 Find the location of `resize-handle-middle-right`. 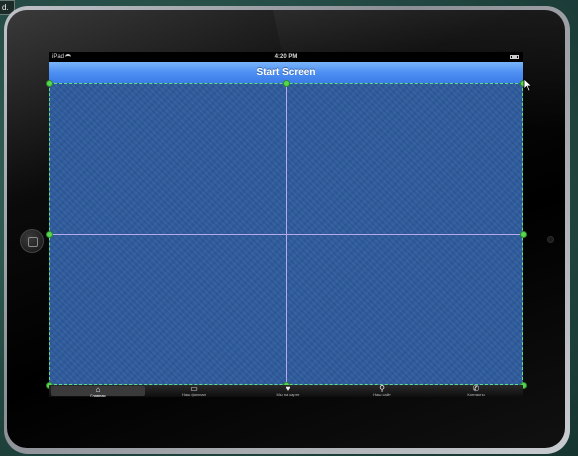

resize-handle-middle-right is located at coordinates (523, 234).